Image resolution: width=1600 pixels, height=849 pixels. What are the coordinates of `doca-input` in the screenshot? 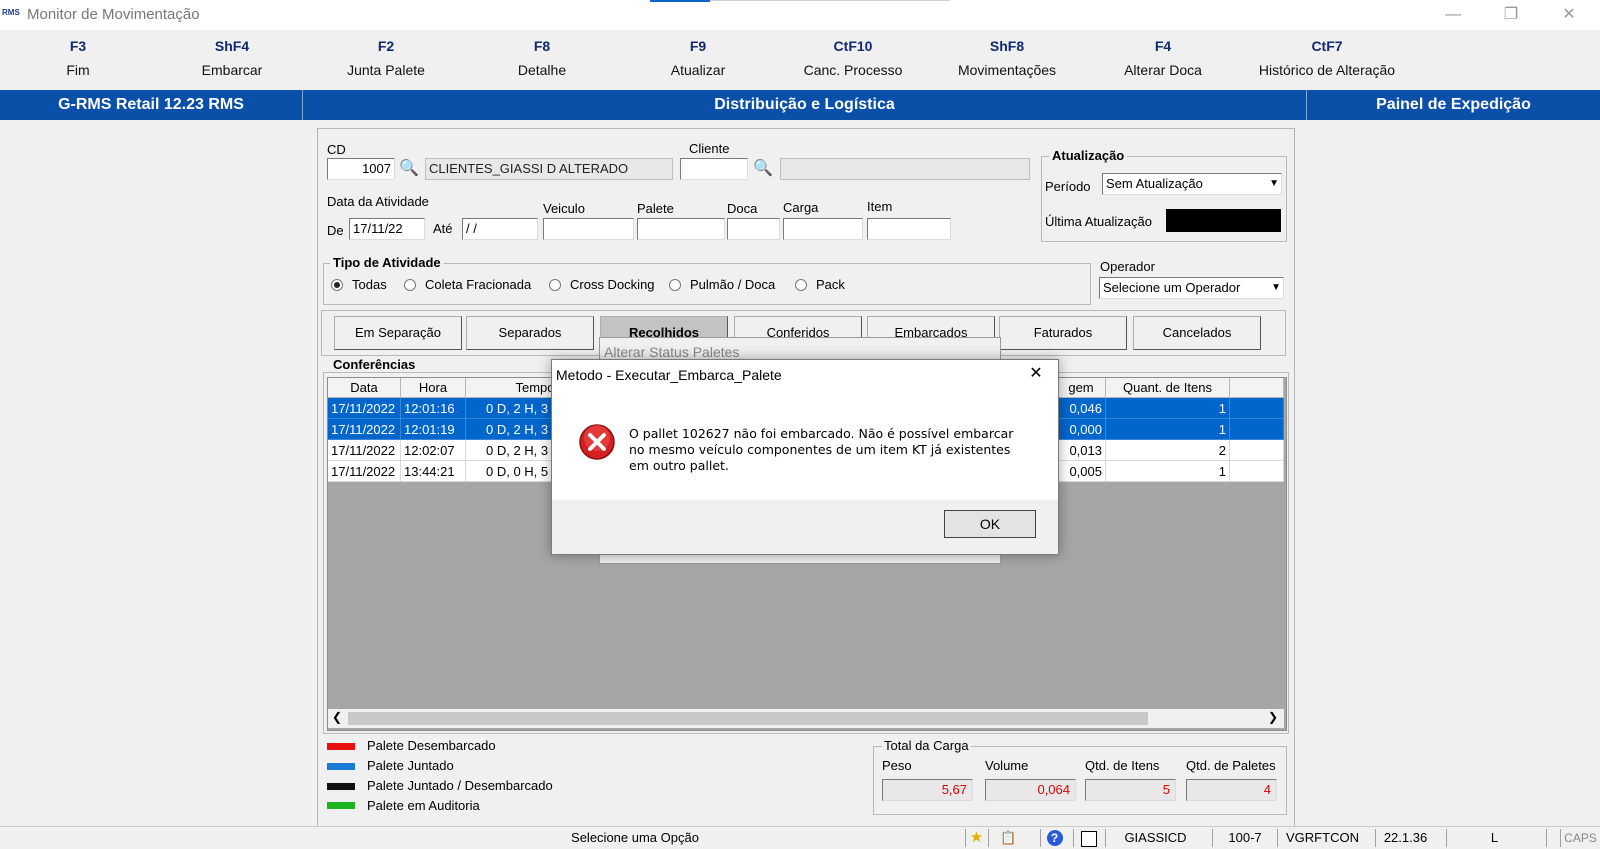 It's located at (753, 229).